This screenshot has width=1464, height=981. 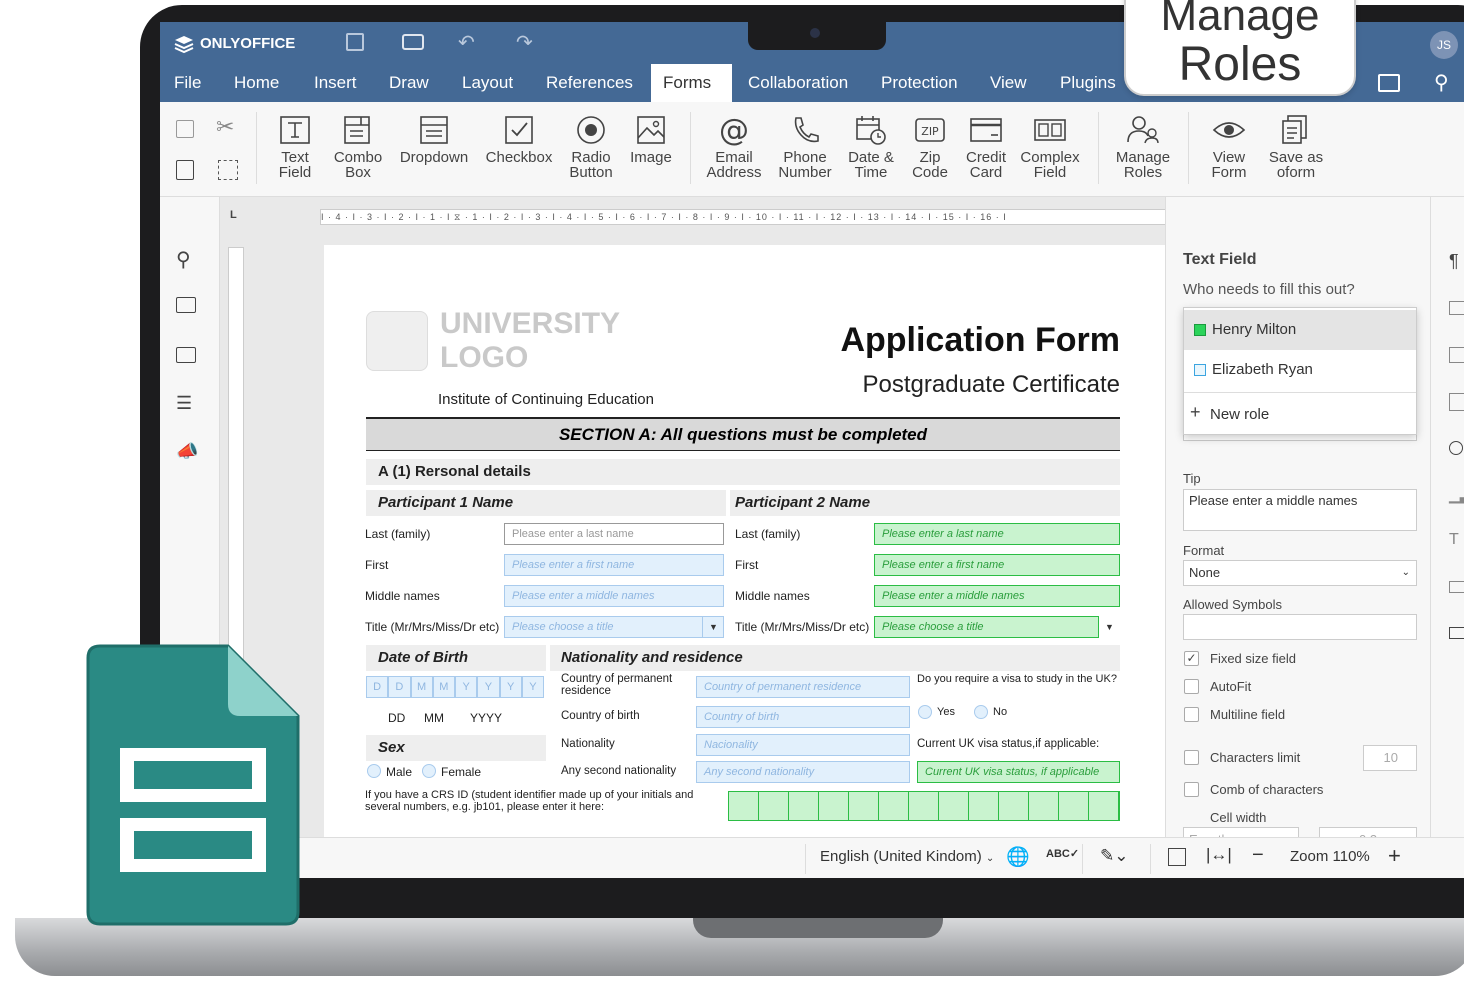 What do you see at coordinates (1456, 495) in the screenshot?
I see `chart-icon: ▁▃` at bounding box center [1456, 495].